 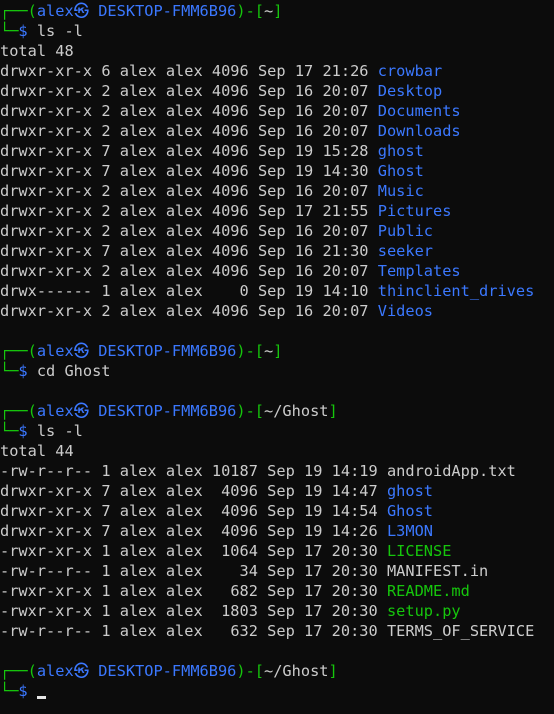 What do you see at coordinates (460, 631) in the screenshot?
I see `file-name: TERMS_OF_SERVICE` at bounding box center [460, 631].